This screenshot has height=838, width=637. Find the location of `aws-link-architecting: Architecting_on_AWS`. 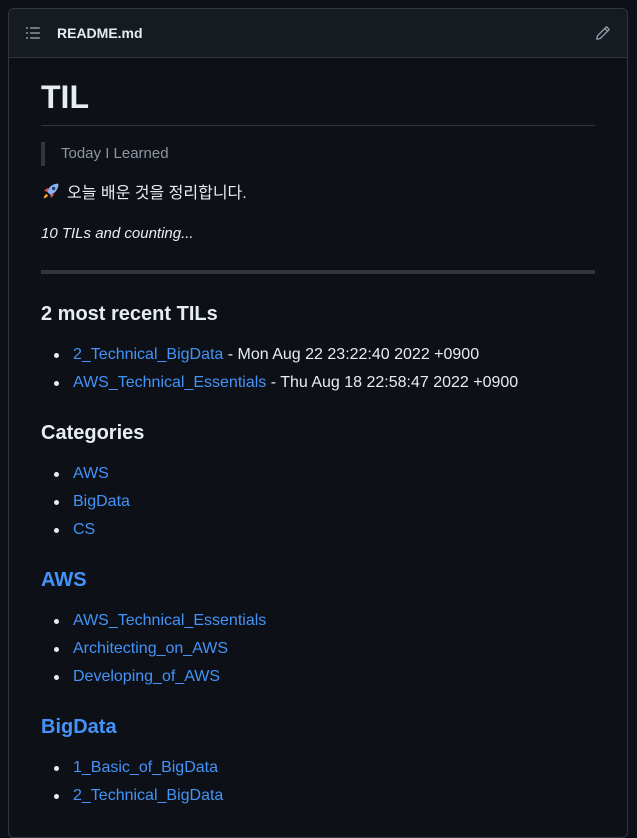

aws-link-architecting: Architecting_on_AWS is located at coordinates (150, 648).